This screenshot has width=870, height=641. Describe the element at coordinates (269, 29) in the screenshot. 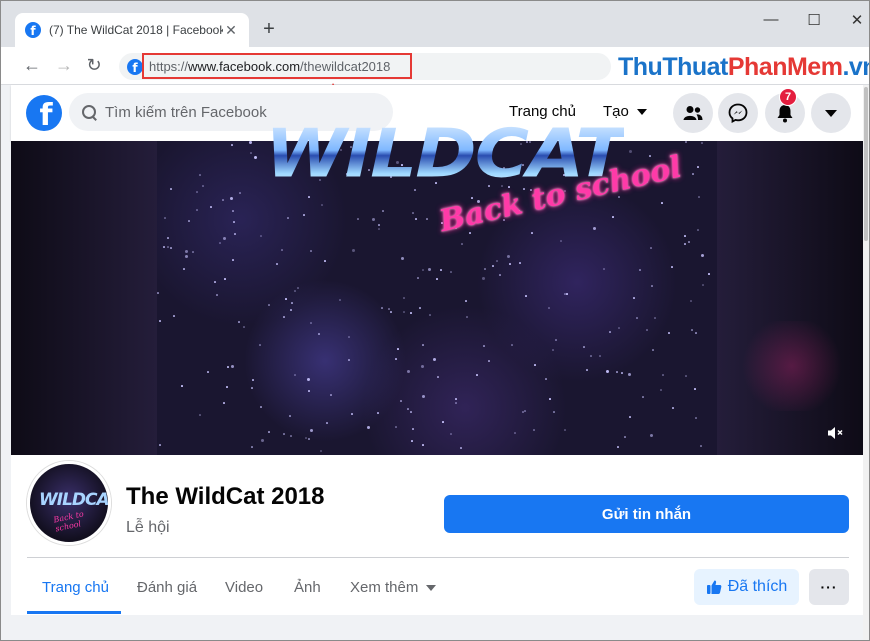

I see `new-tab-button: +` at that location.